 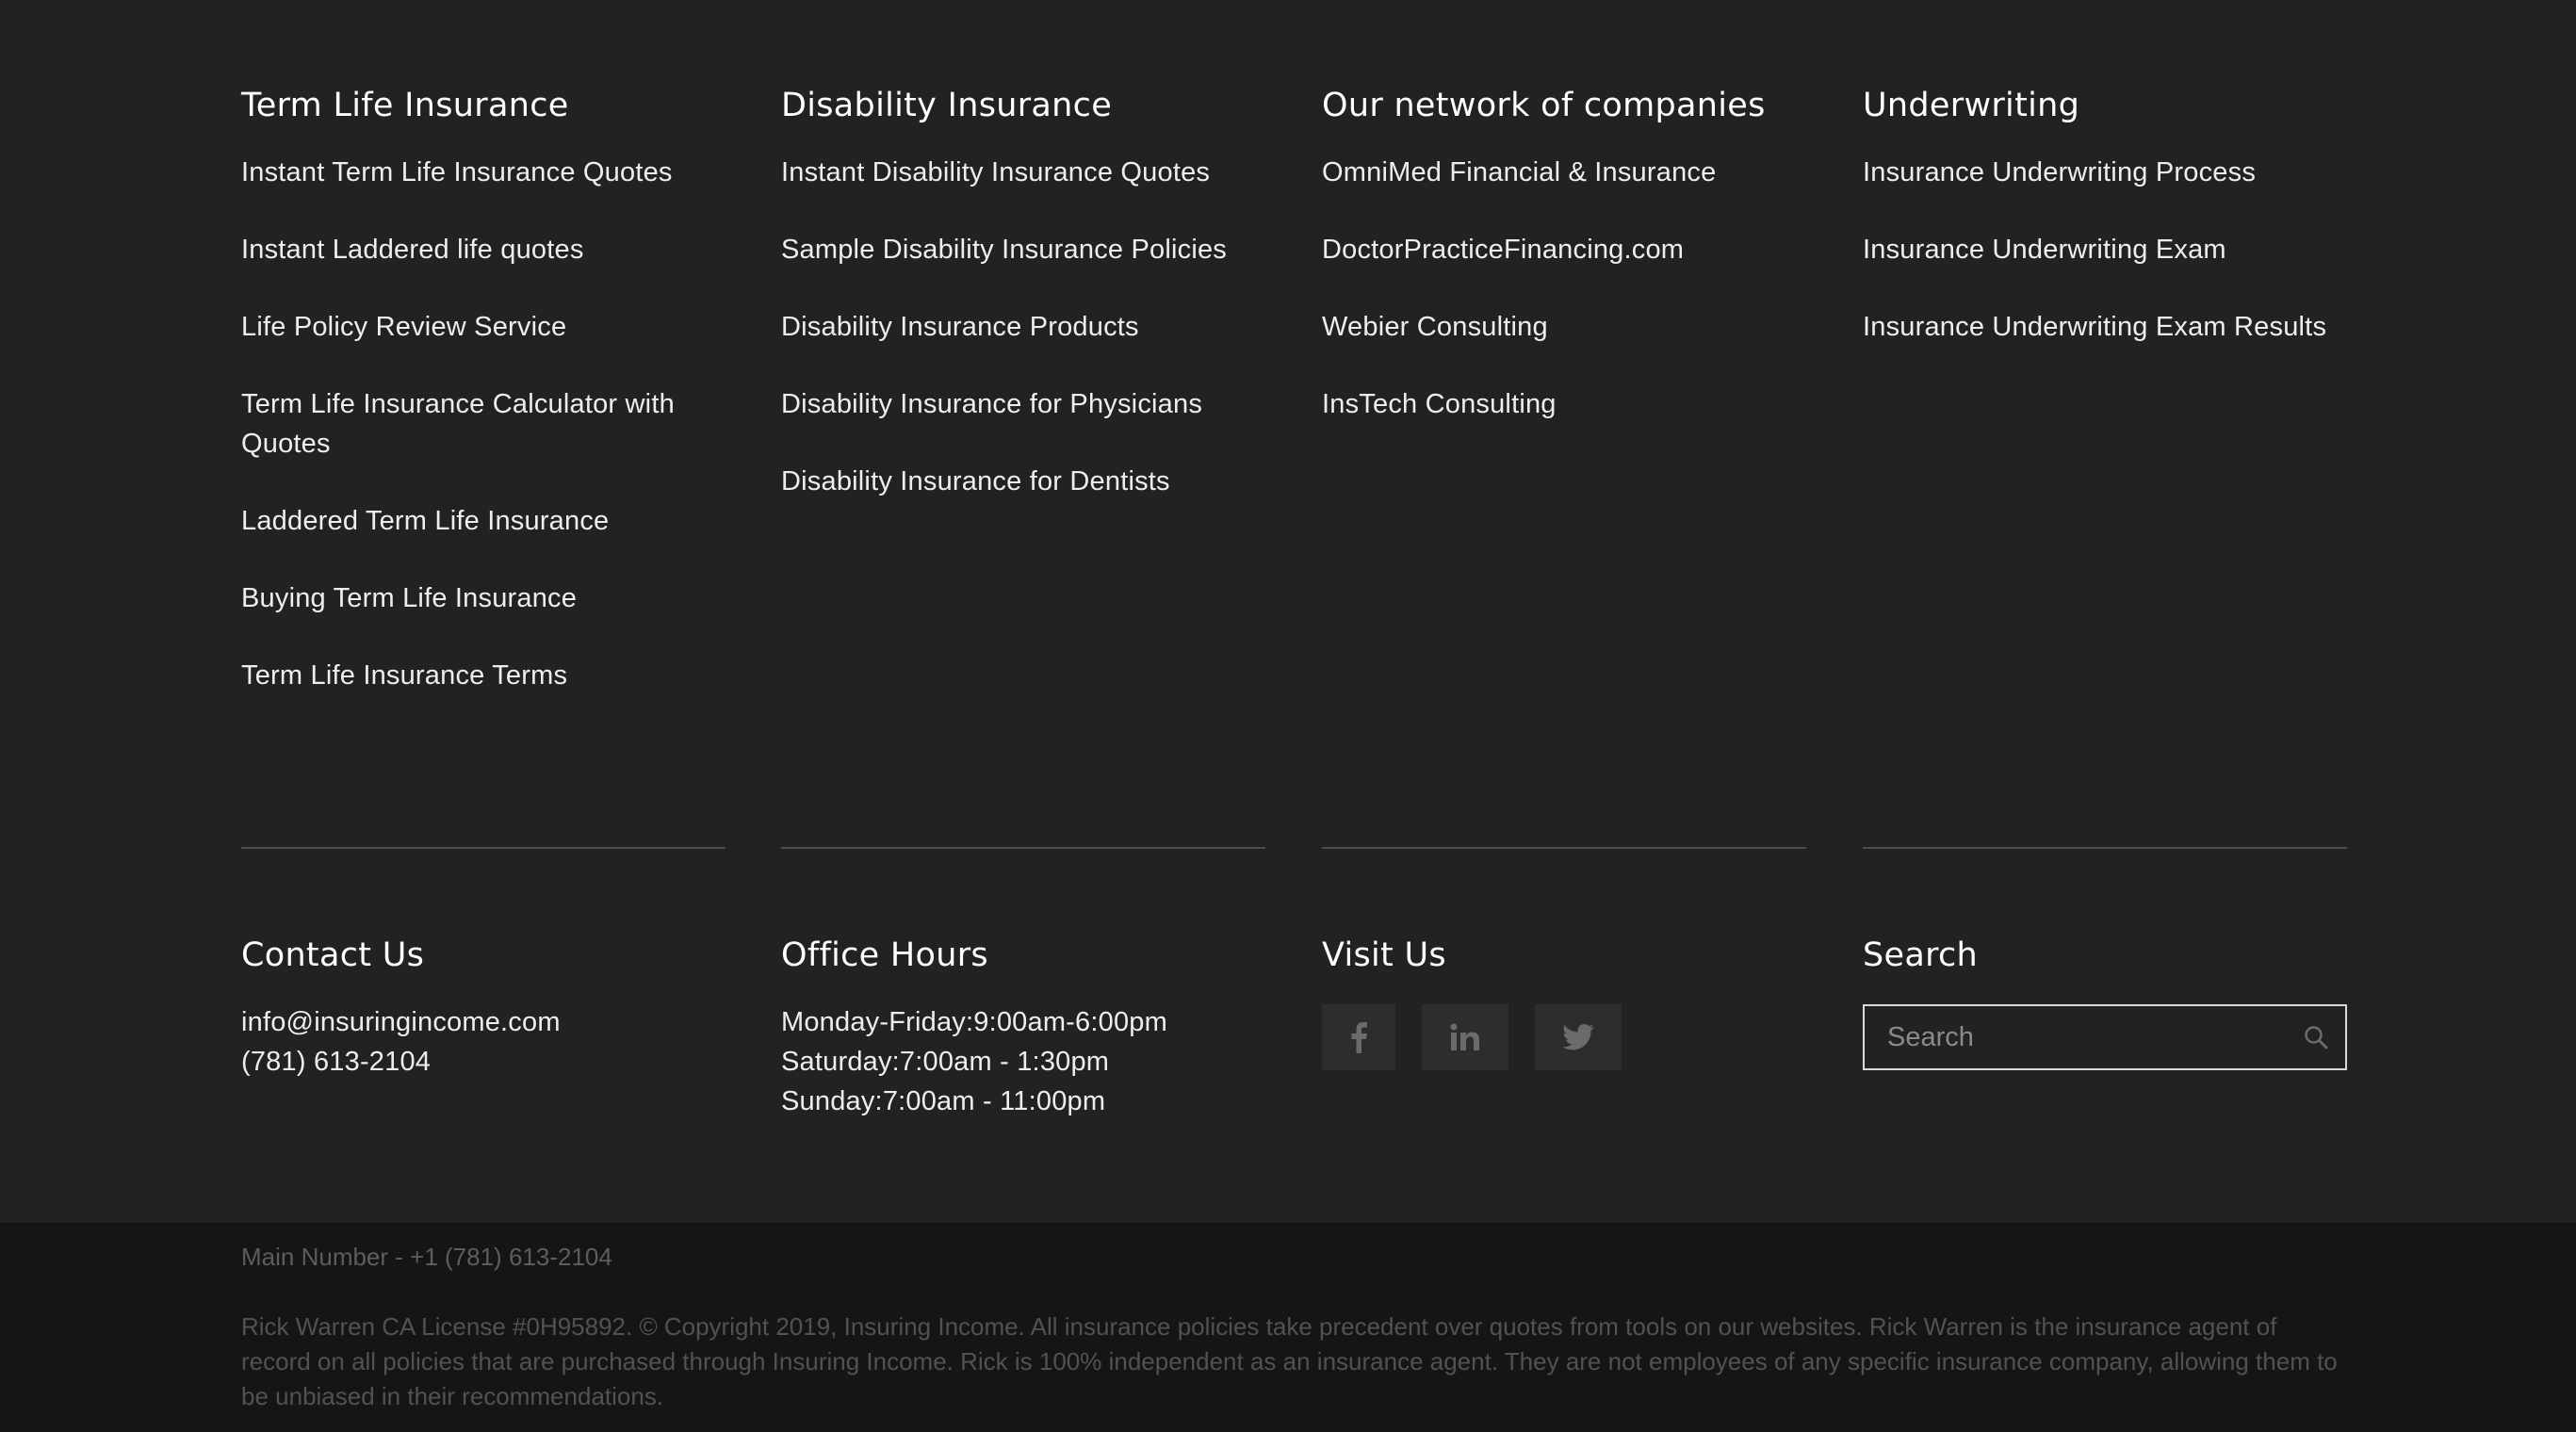 I want to click on footer-link: Sample Disability Insurance Policies, so click(x=1023, y=250).